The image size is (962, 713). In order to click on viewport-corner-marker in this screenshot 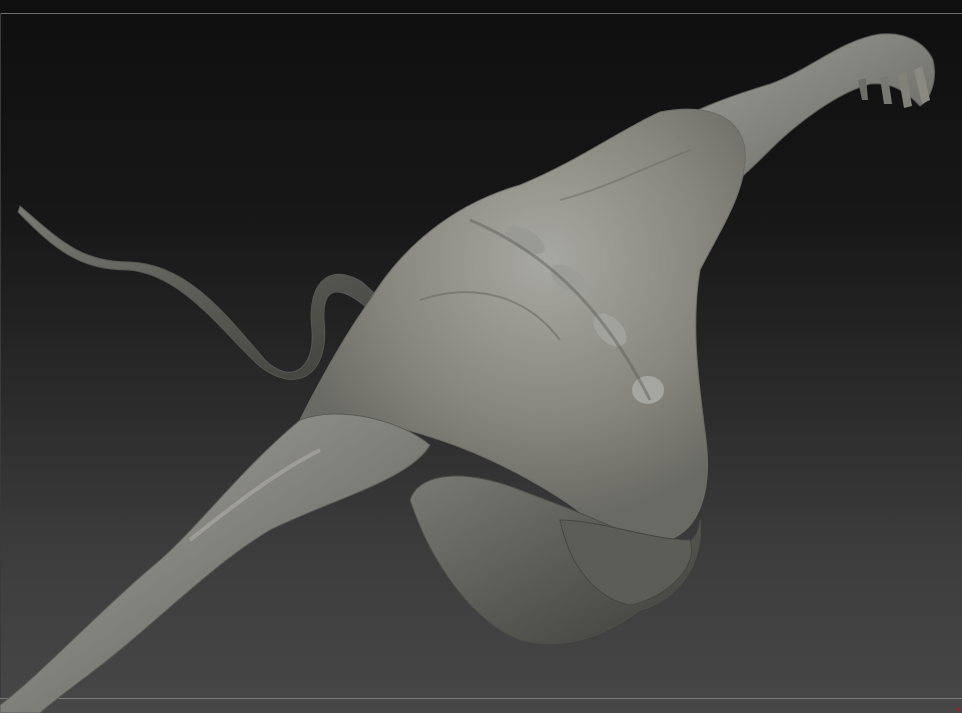, I will do `click(958, 709)`.